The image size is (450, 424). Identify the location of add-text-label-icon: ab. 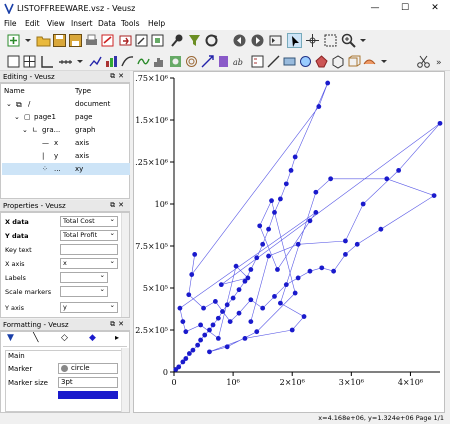
(239, 61).